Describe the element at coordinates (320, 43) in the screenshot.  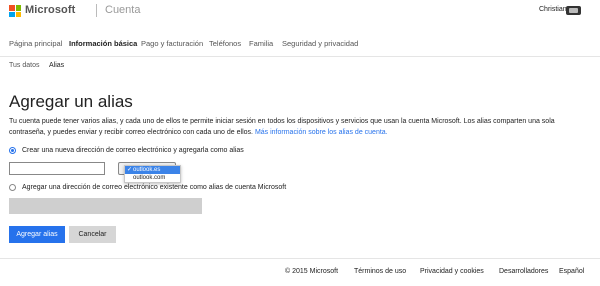
I see `nav-security-privacy: Seguridad y privacidad` at that location.